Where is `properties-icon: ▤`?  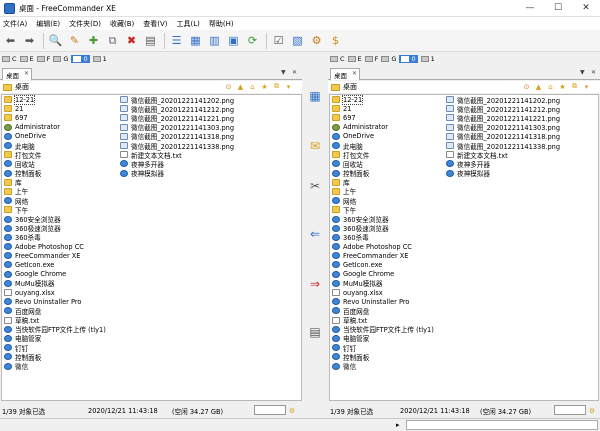 properties-icon: ▤ is located at coordinates (150, 40).